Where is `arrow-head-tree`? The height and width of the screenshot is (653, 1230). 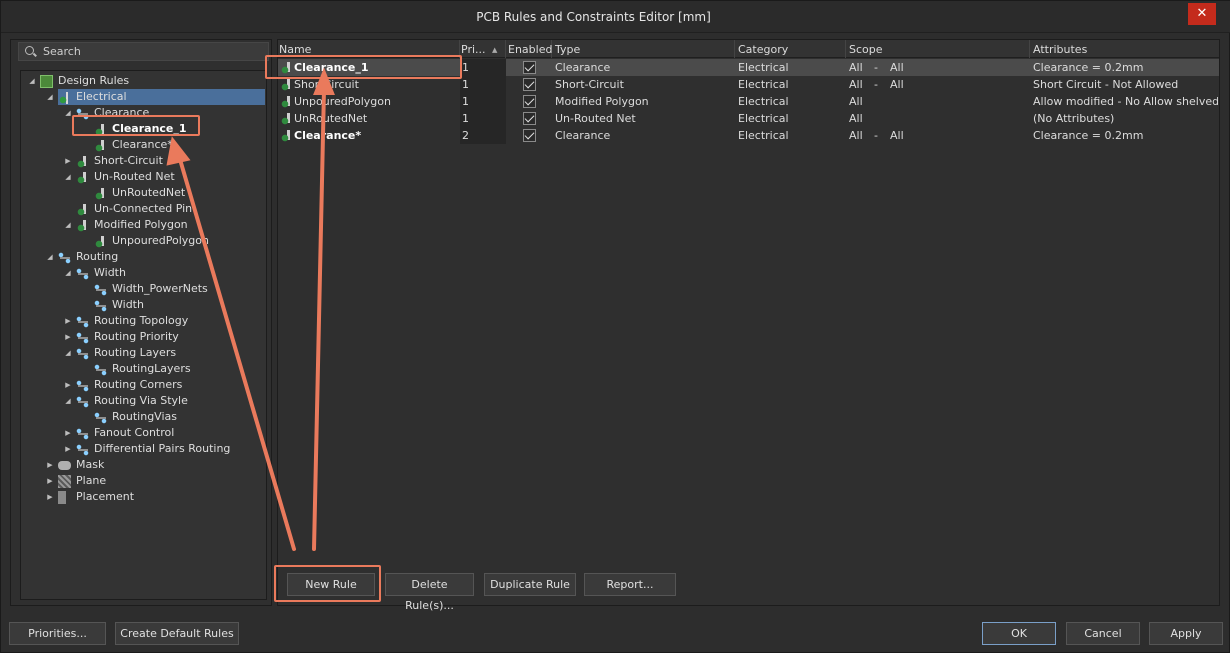
arrow-head-tree is located at coordinates (178, 151).